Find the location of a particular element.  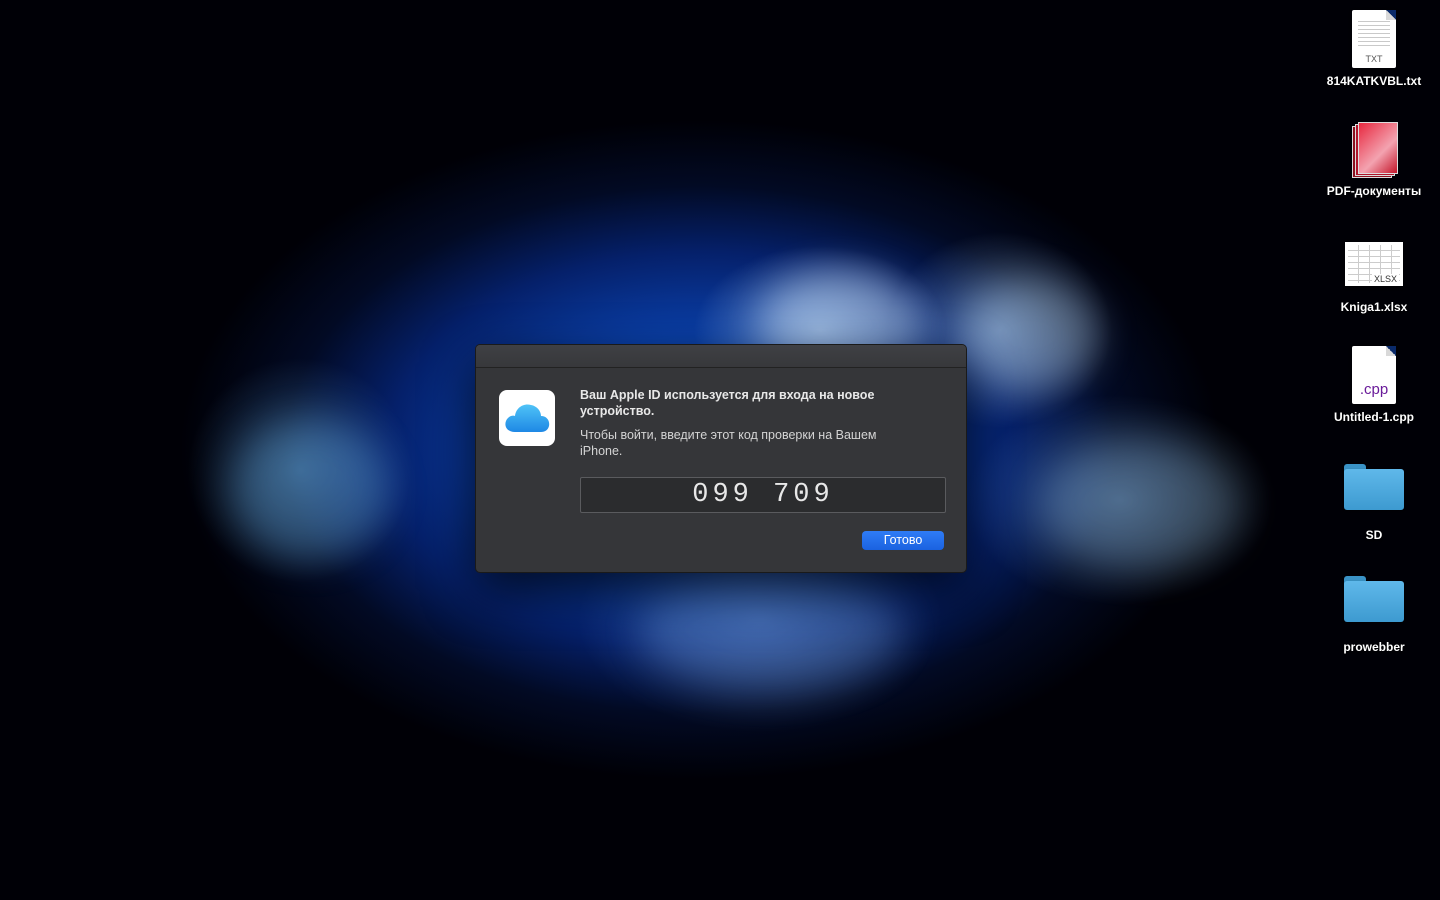

file-extension-label: TXT is located at coordinates (1374, 59).